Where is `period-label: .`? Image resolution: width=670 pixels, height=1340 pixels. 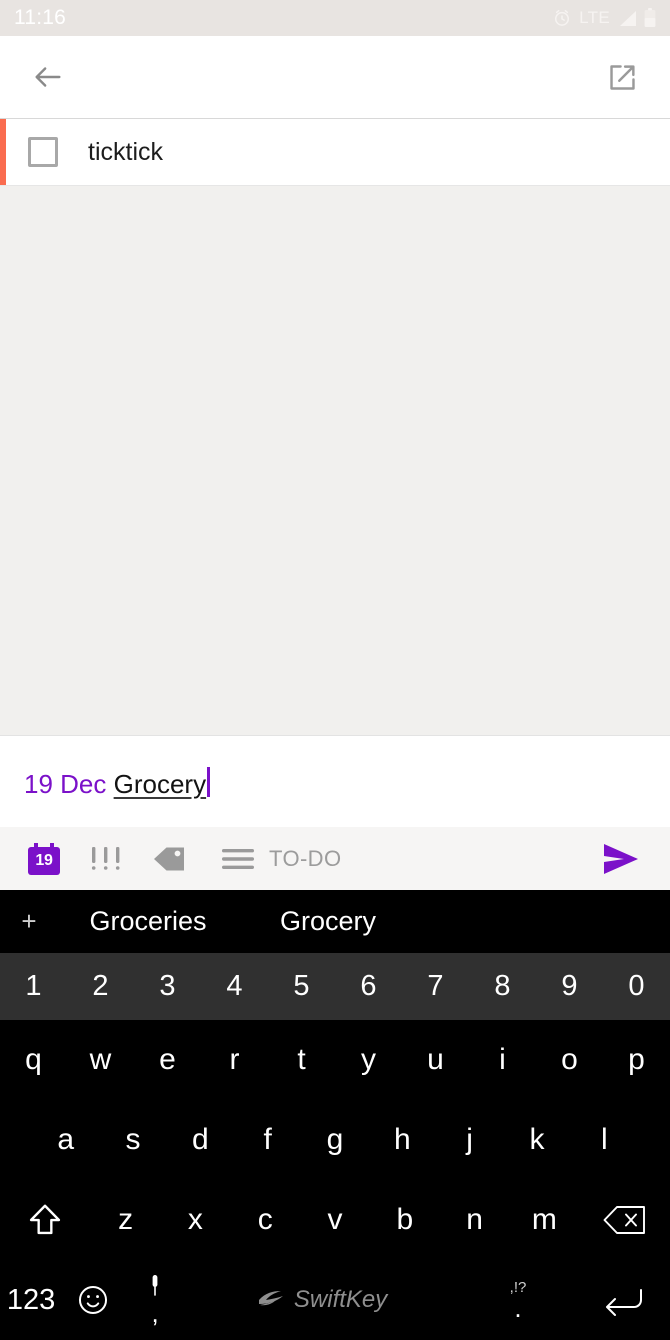 period-label: . is located at coordinates (518, 1307).